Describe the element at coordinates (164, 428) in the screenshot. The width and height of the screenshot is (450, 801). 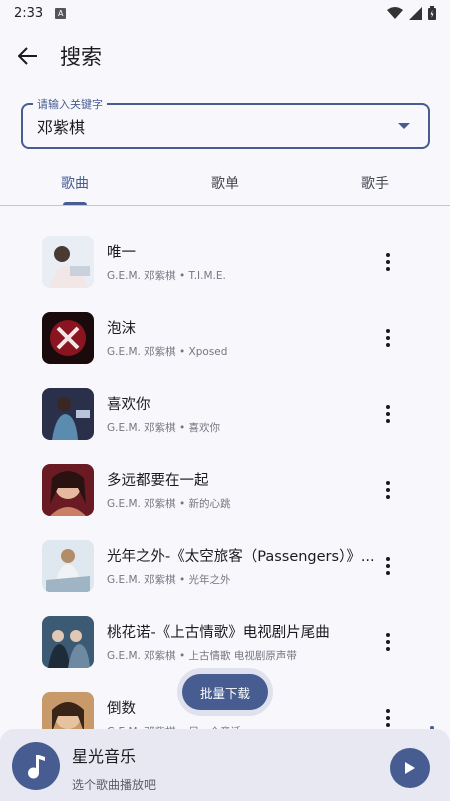
I see `song-subtitle: G.E.M. 邓紫棋 • 喜欢你` at that location.